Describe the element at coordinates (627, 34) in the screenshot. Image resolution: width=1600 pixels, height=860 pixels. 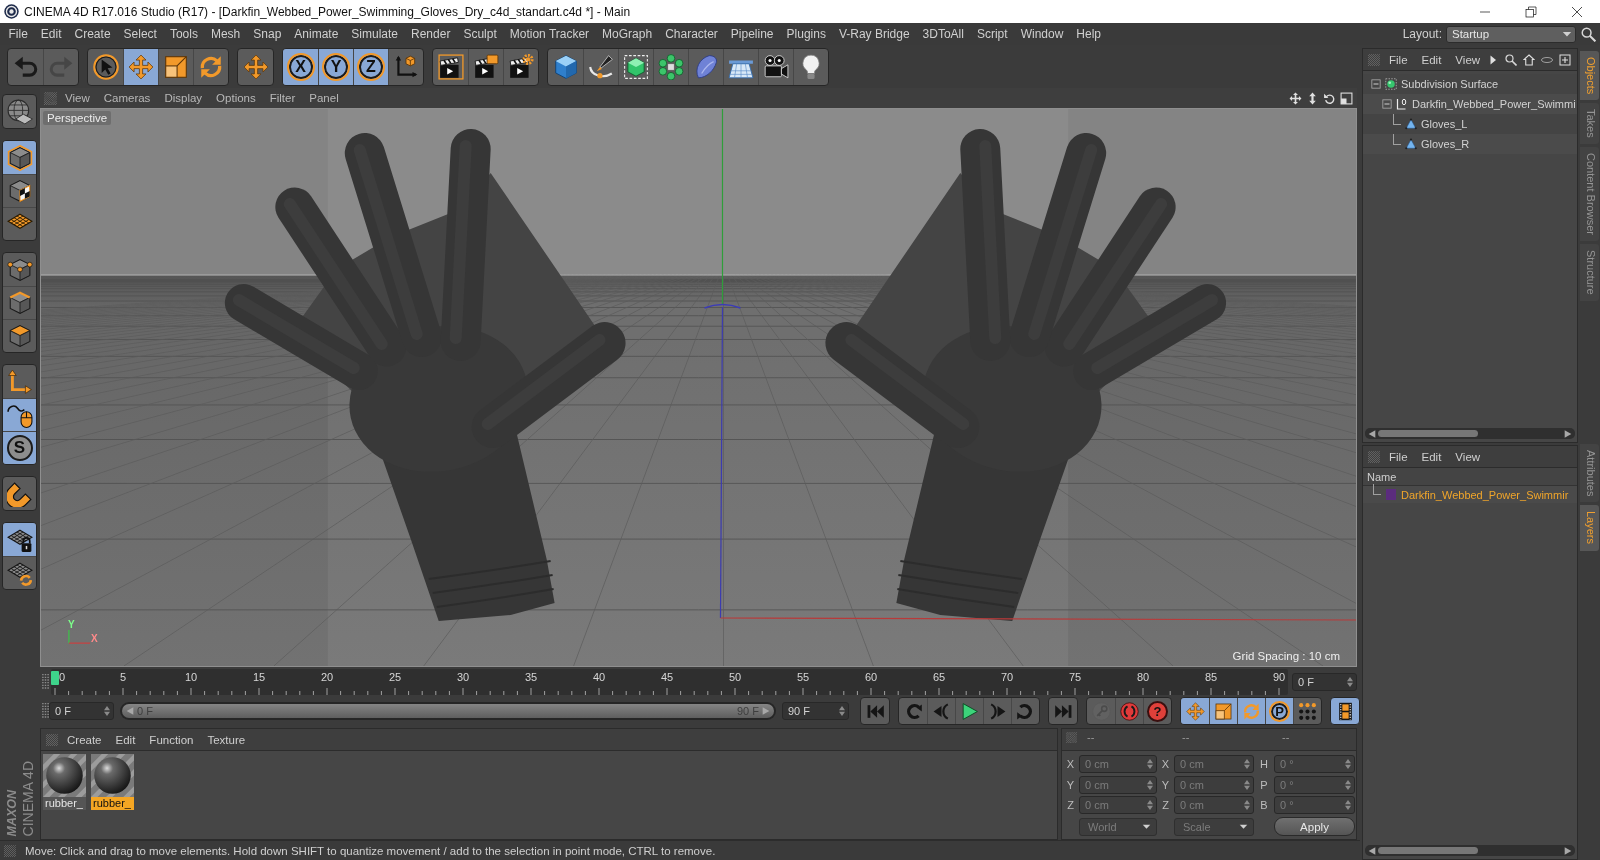
I see `menu-item: MoGraph` at that location.